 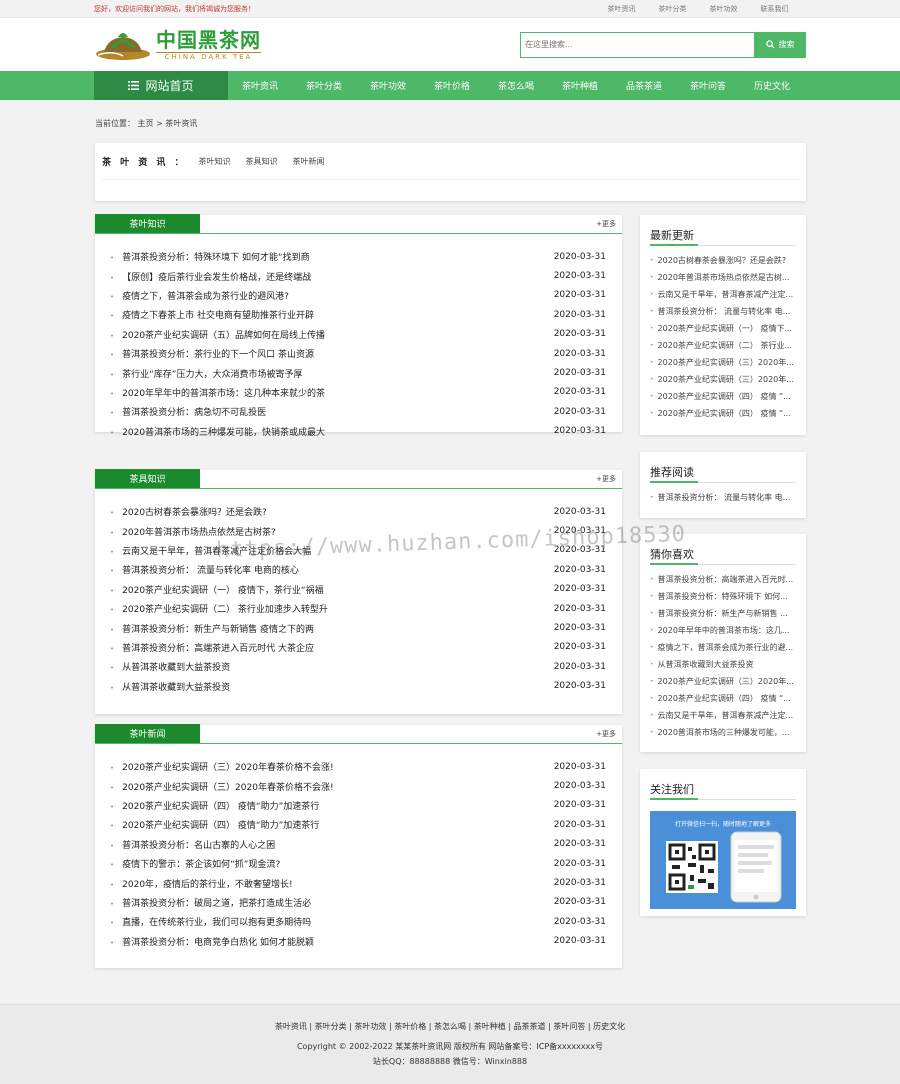 What do you see at coordinates (309, 161) in the screenshot?
I see `category-link-tea-news: 茶叶新闻` at bounding box center [309, 161].